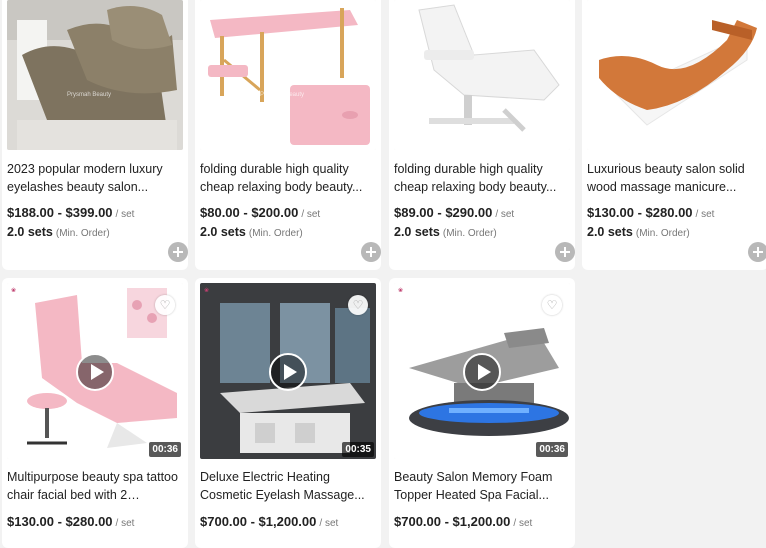 The width and height of the screenshot is (766, 548). What do you see at coordinates (71, 212) in the screenshot?
I see `product-price: $188.00 - $399.00/ set` at bounding box center [71, 212].